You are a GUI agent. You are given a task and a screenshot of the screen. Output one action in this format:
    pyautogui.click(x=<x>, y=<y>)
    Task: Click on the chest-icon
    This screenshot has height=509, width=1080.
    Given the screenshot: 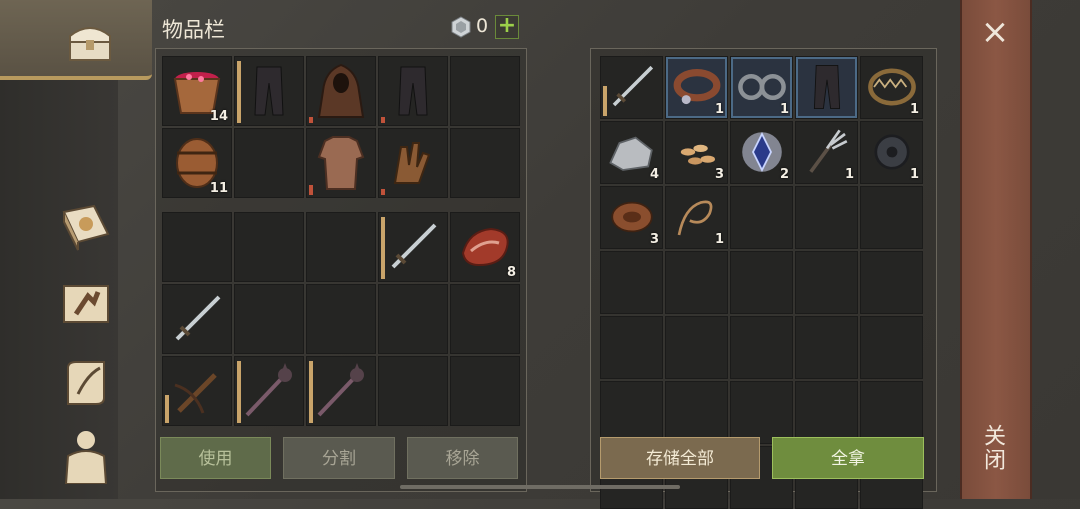 What is the action you would take?
    pyautogui.click(x=90, y=42)
    